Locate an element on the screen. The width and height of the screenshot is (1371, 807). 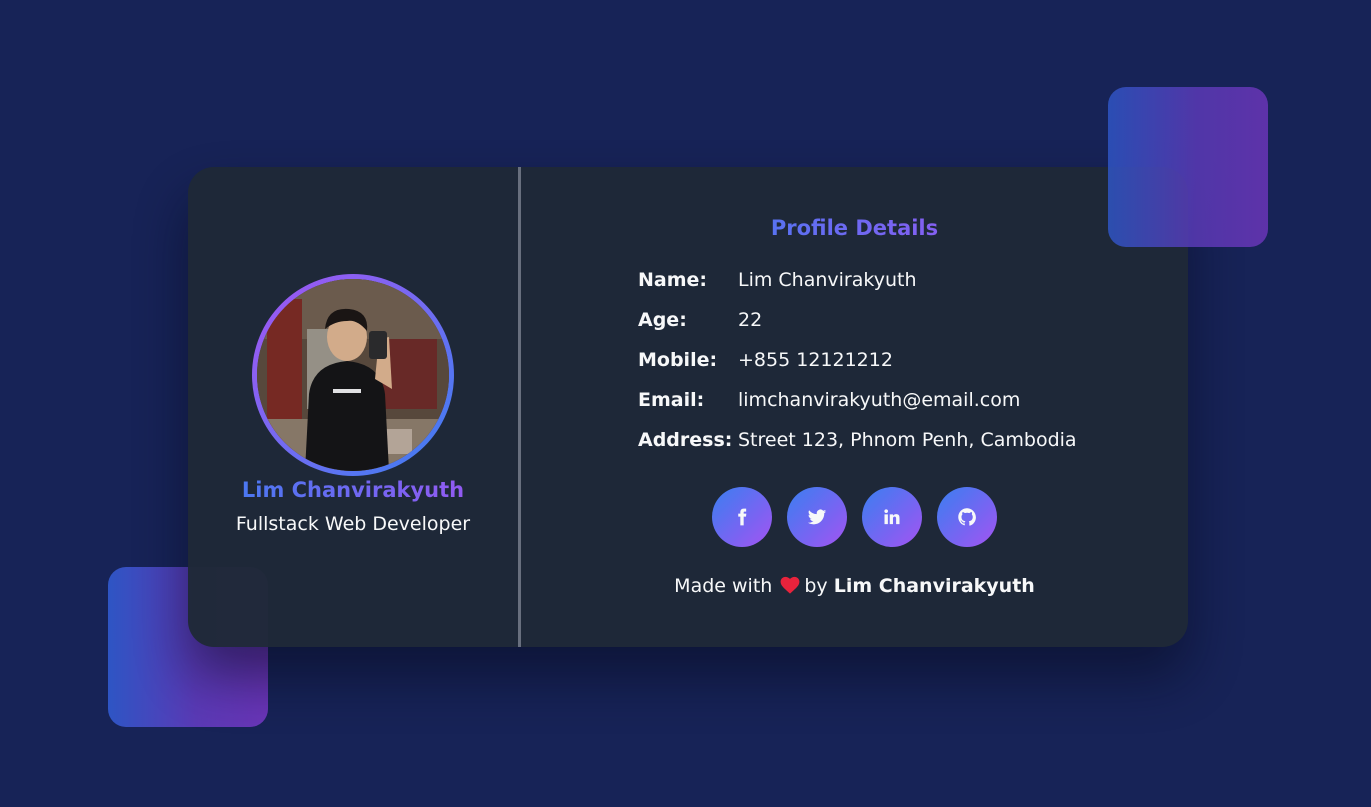
footer-author: Lim Chanvirakyuth is located at coordinates (934, 586).